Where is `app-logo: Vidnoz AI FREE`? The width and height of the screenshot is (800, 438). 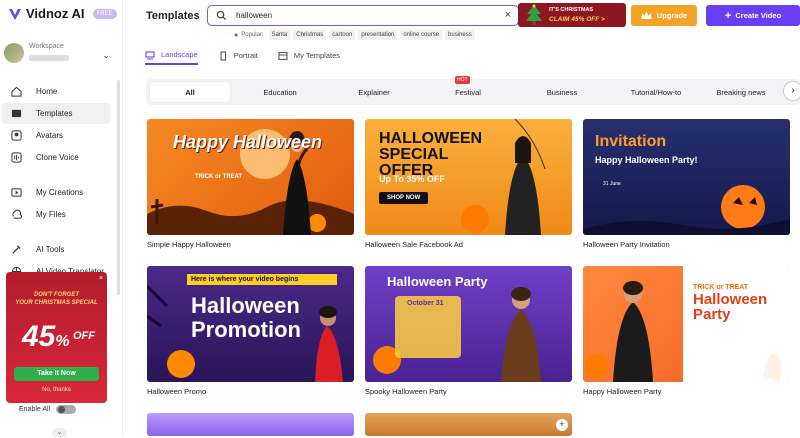 app-logo: Vidnoz AI FREE is located at coordinates (62, 13).